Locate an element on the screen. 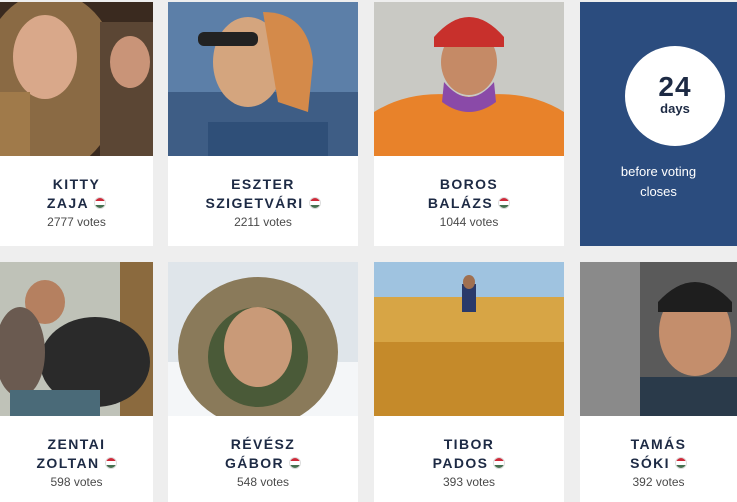 The width and height of the screenshot is (737, 502). contestant-first-name: TIBOR is located at coordinates (469, 444).